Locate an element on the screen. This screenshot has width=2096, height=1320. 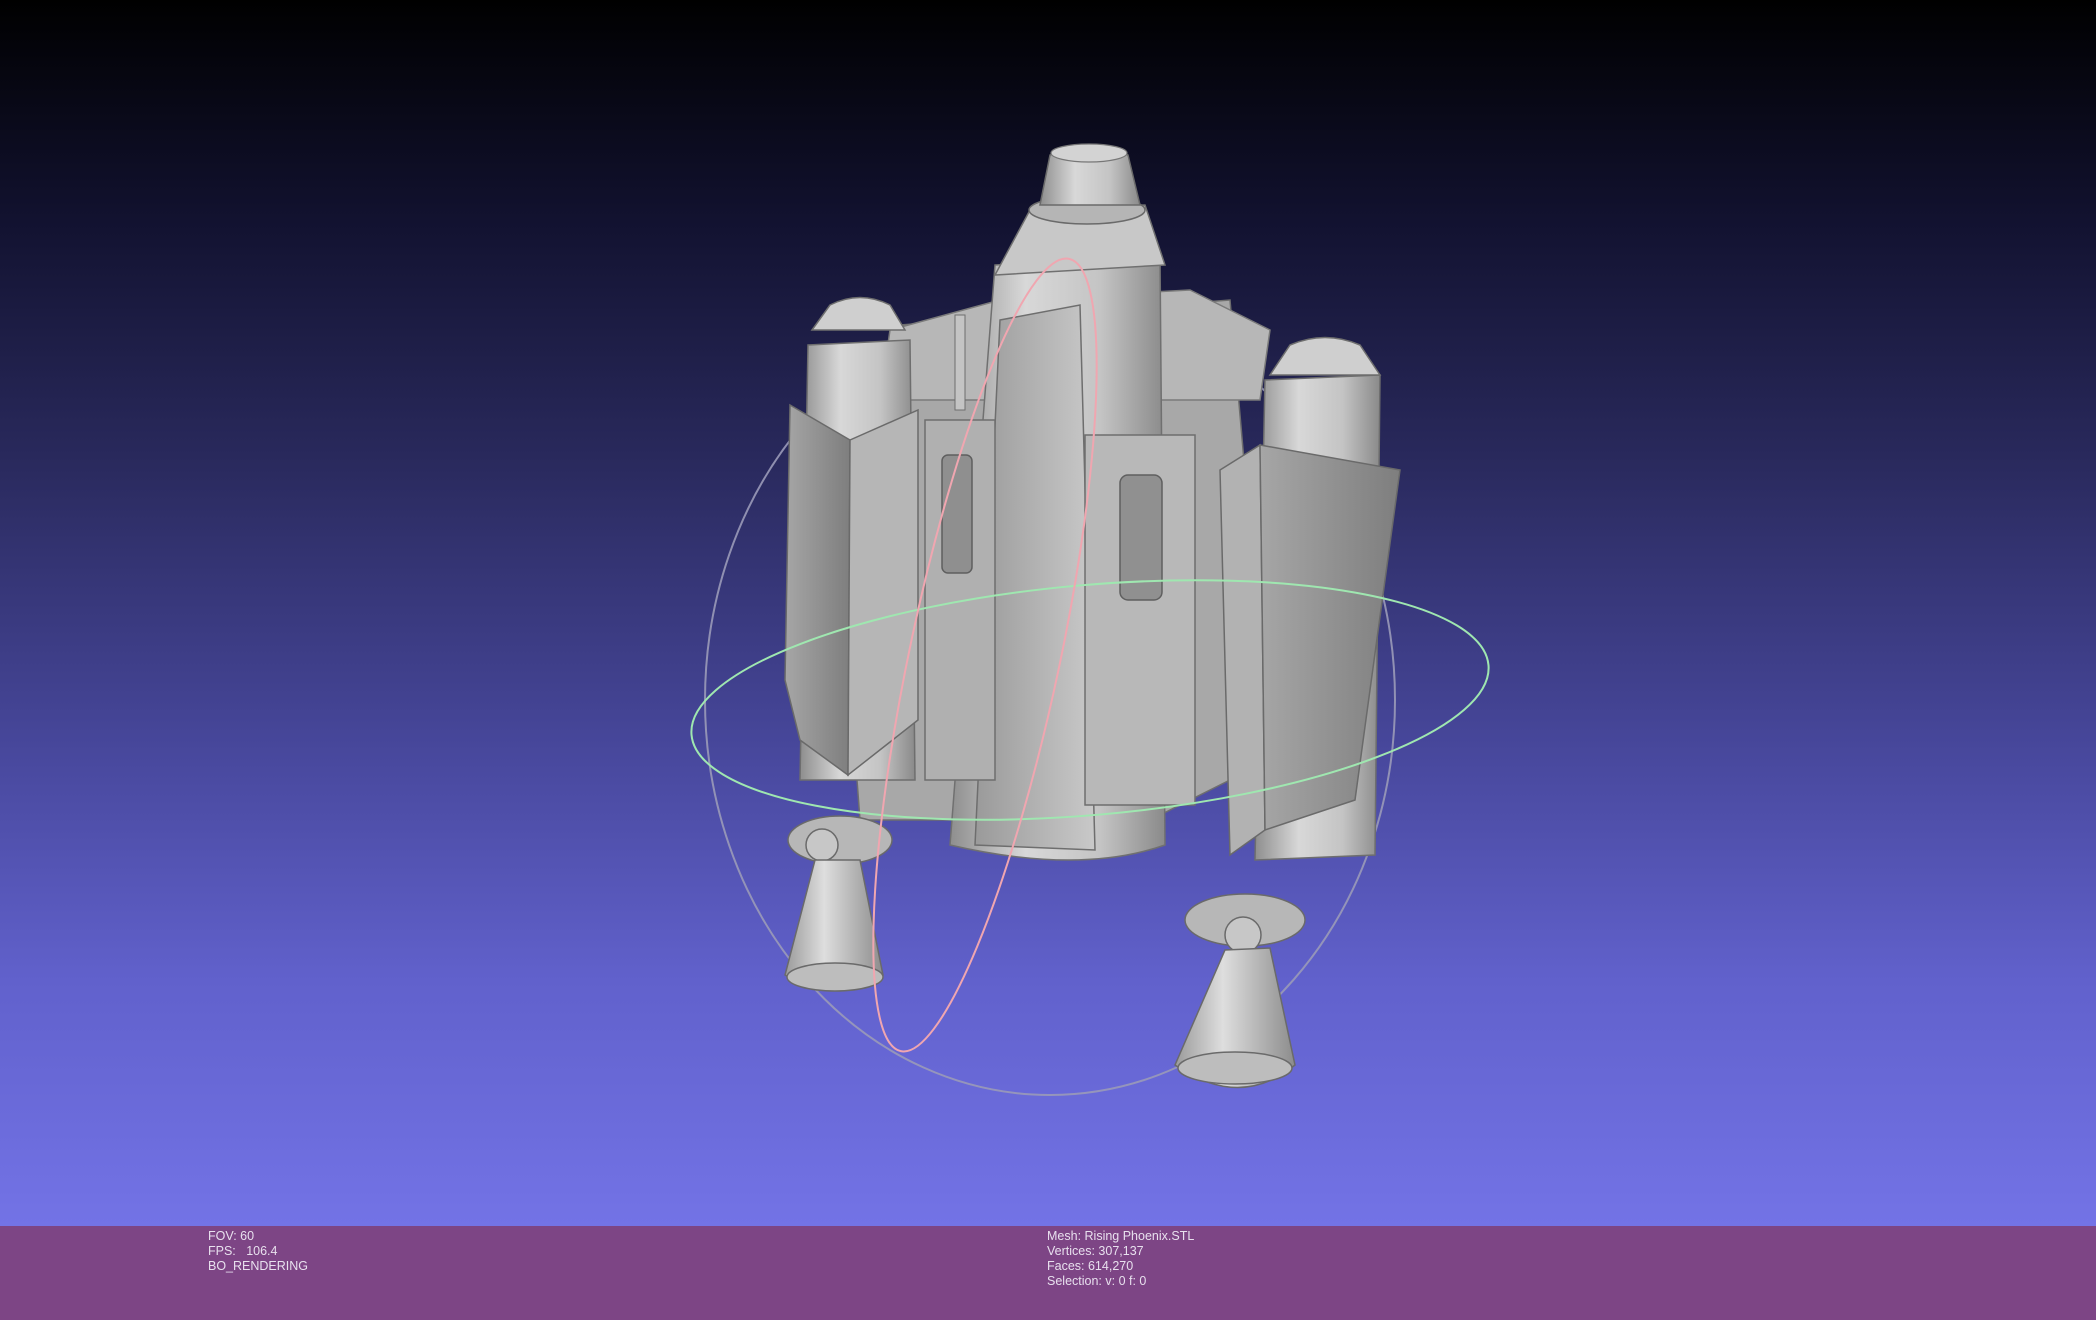
mesh-name-readout: Mesh: Rising Phoenix.STL is located at coordinates (1121, 1236).